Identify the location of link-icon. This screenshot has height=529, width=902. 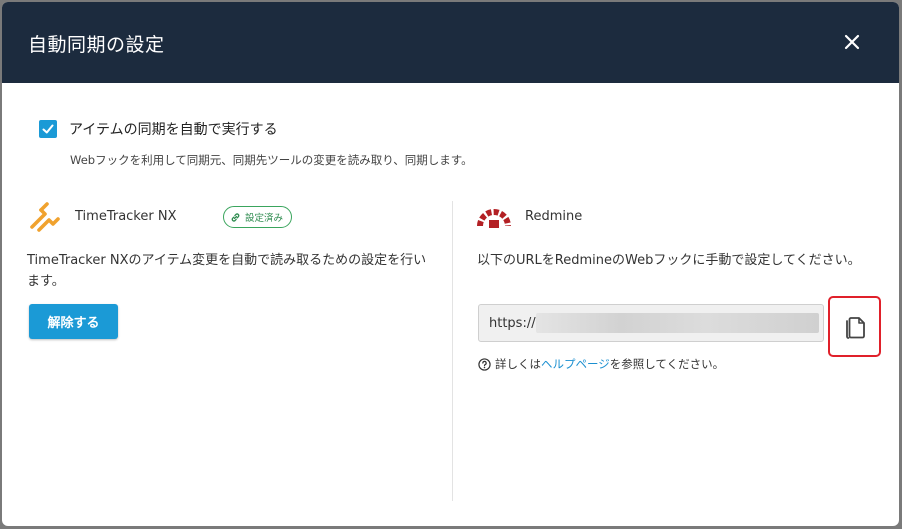
(235, 217).